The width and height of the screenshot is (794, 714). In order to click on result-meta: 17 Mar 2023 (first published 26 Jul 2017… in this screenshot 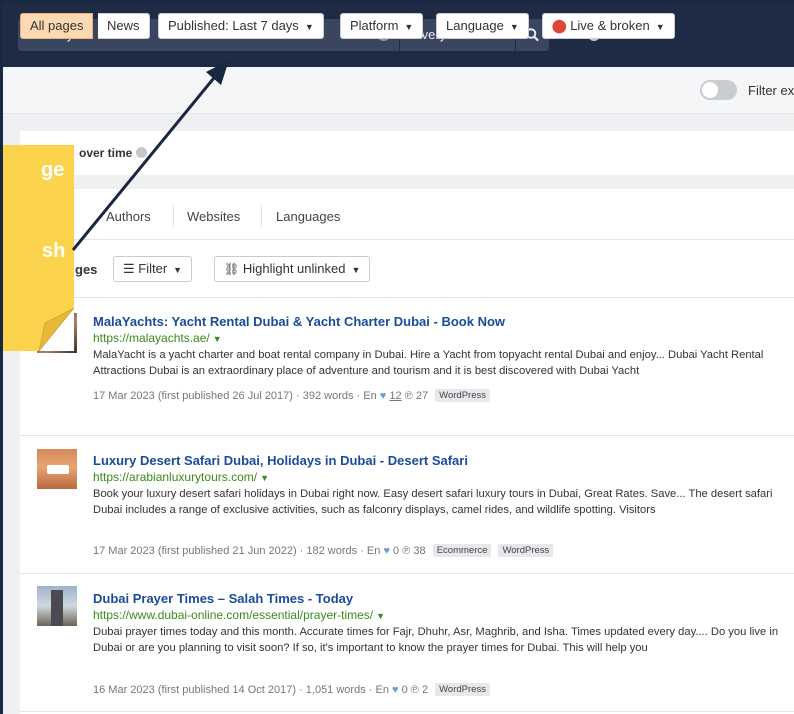, I will do `click(291, 395)`.